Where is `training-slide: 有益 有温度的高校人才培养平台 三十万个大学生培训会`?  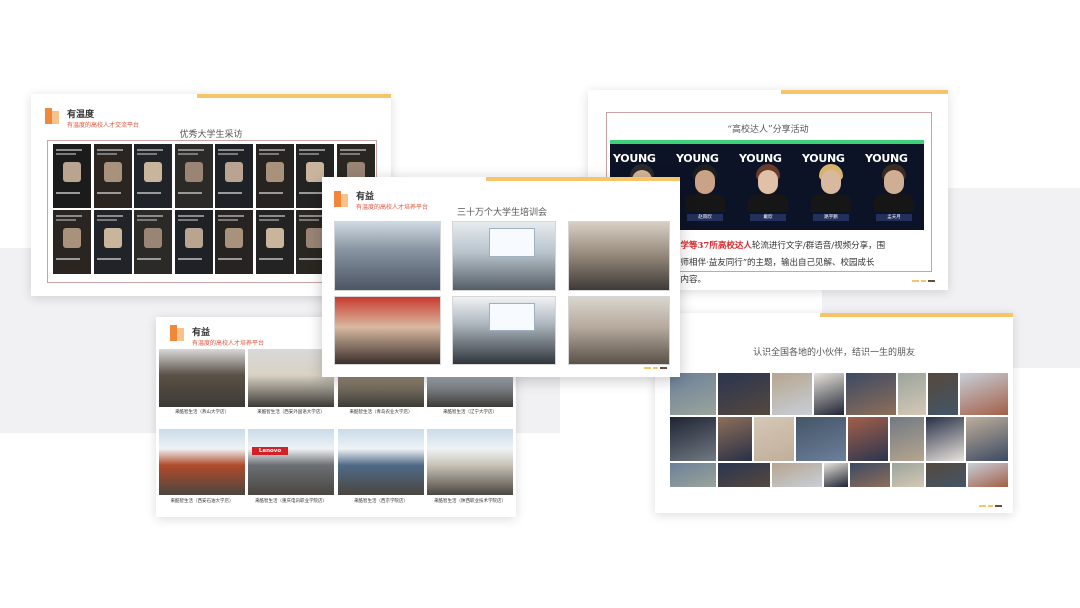
training-slide: 有益 有温度的高校人才培养平台 三十万个大学生培训会 is located at coordinates (501, 277).